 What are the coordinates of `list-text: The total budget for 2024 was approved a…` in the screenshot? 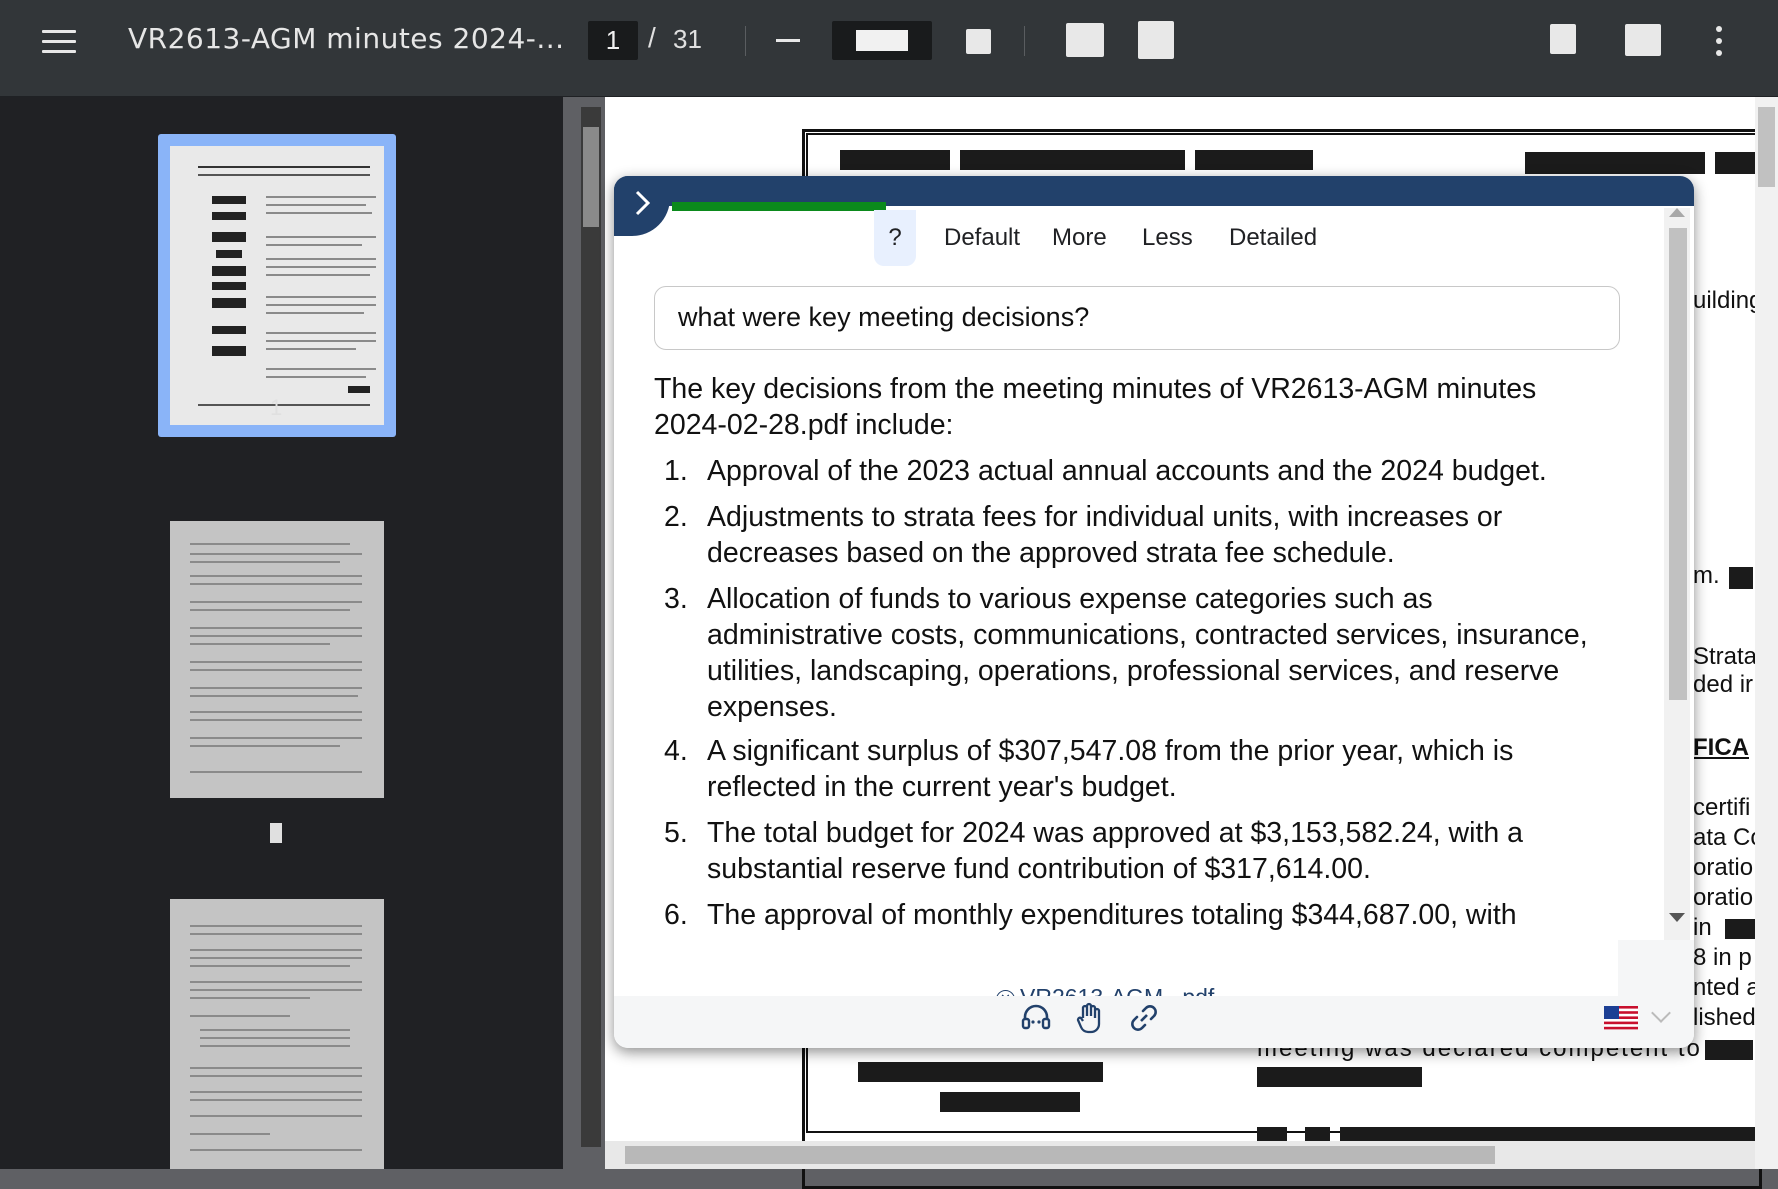 It's located at (1115, 851).